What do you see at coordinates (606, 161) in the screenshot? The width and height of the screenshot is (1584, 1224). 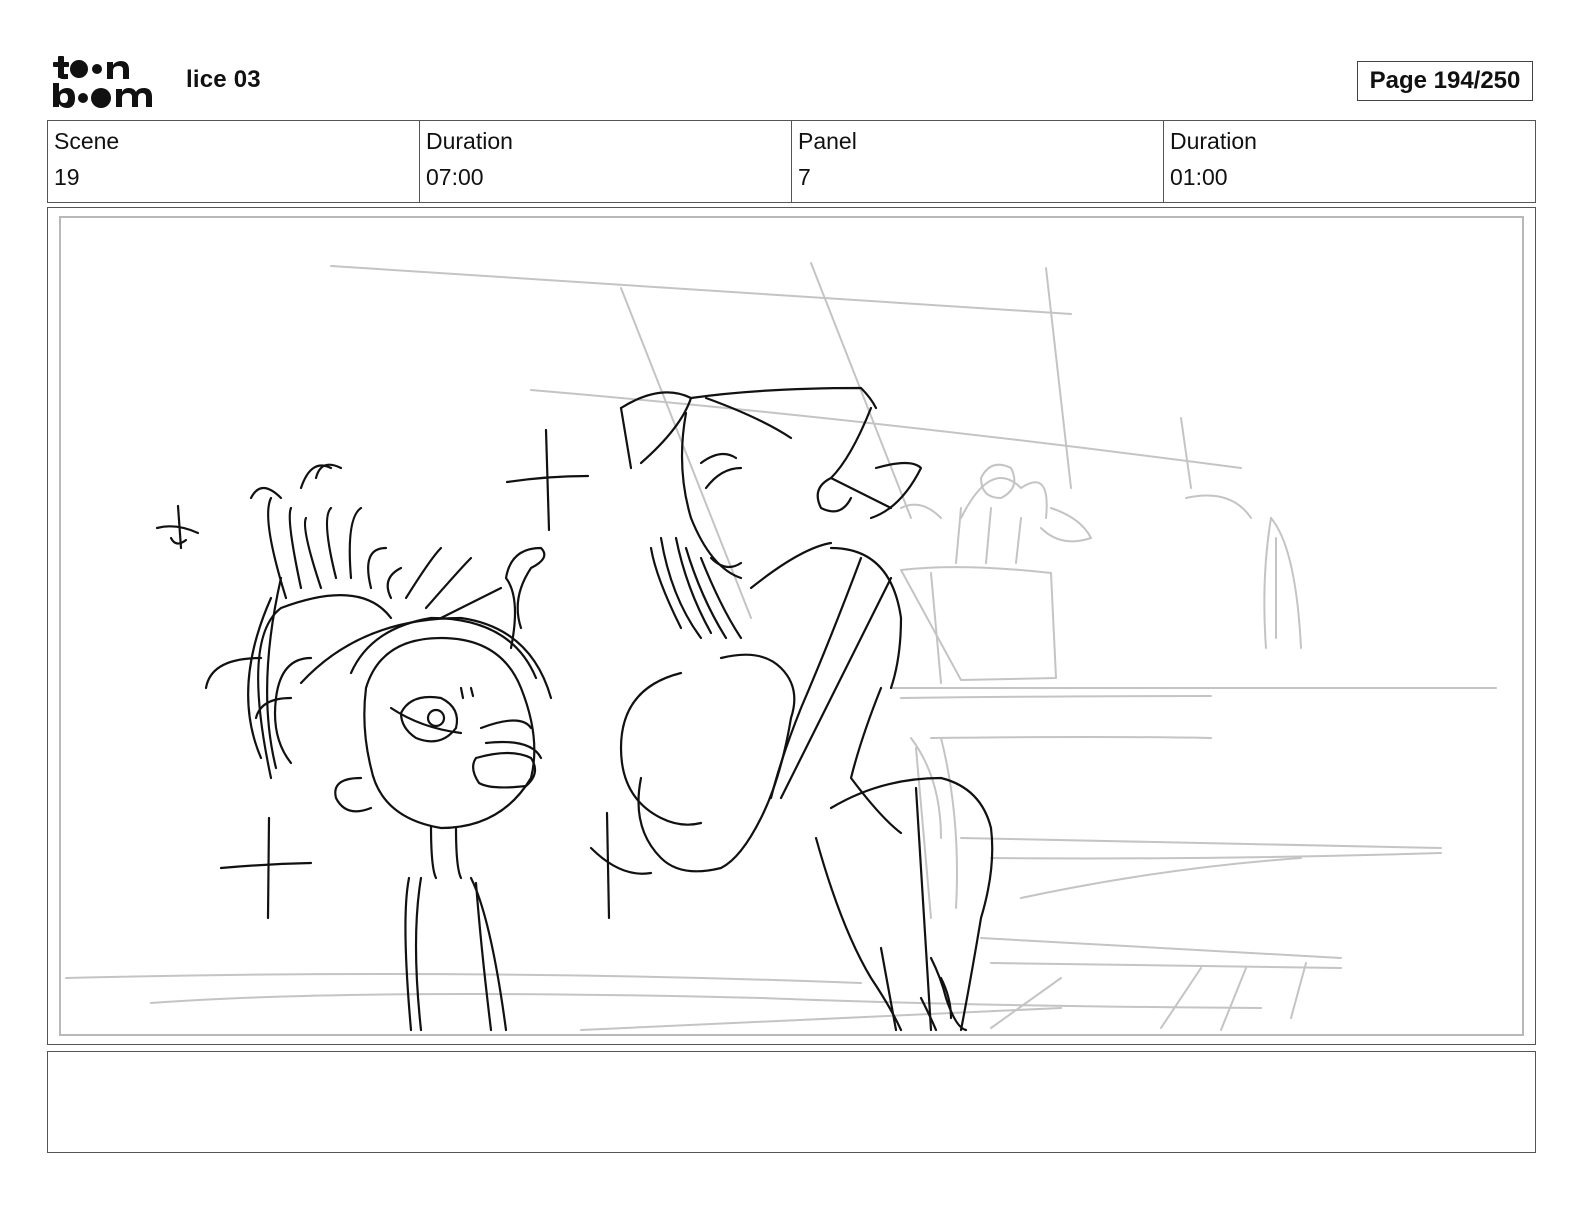 I see `scene-duration-cell: Duration 07:00` at bounding box center [606, 161].